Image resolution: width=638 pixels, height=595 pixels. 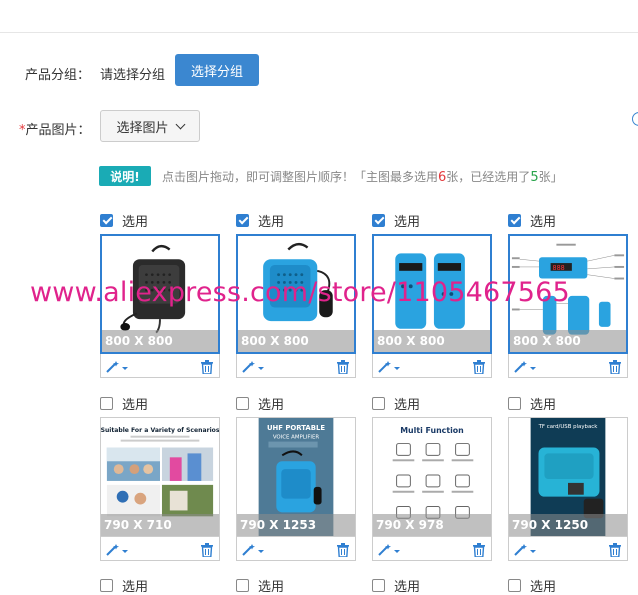 What do you see at coordinates (319, 32) in the screenshot?
I see `top-divider` at bounding box center [319, 32].